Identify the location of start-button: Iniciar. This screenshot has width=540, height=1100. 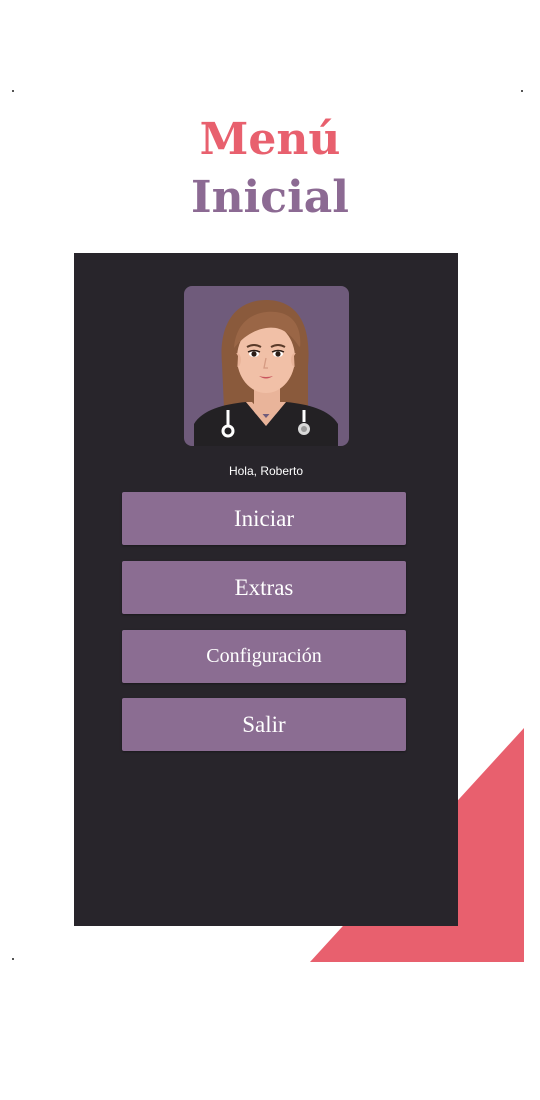
(264, 518).